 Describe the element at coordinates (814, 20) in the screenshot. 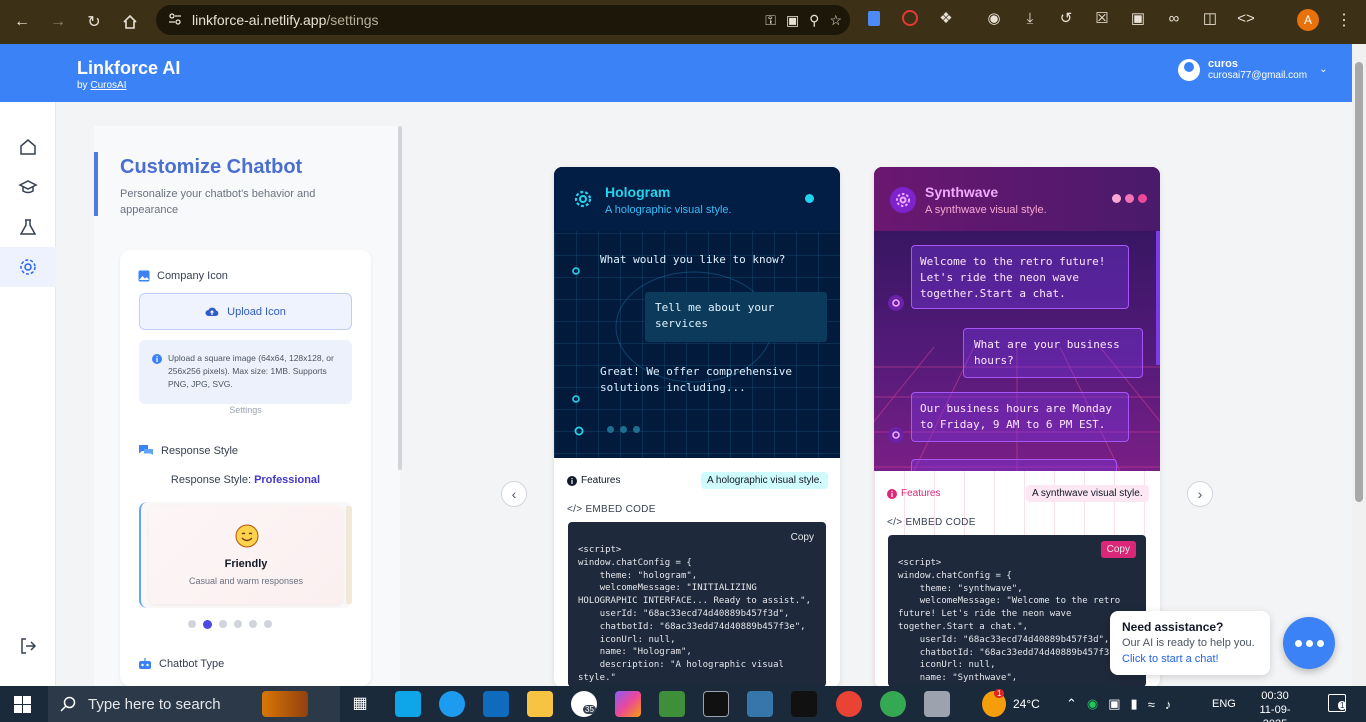

I see `zoom-icon: ⚲` at that location.